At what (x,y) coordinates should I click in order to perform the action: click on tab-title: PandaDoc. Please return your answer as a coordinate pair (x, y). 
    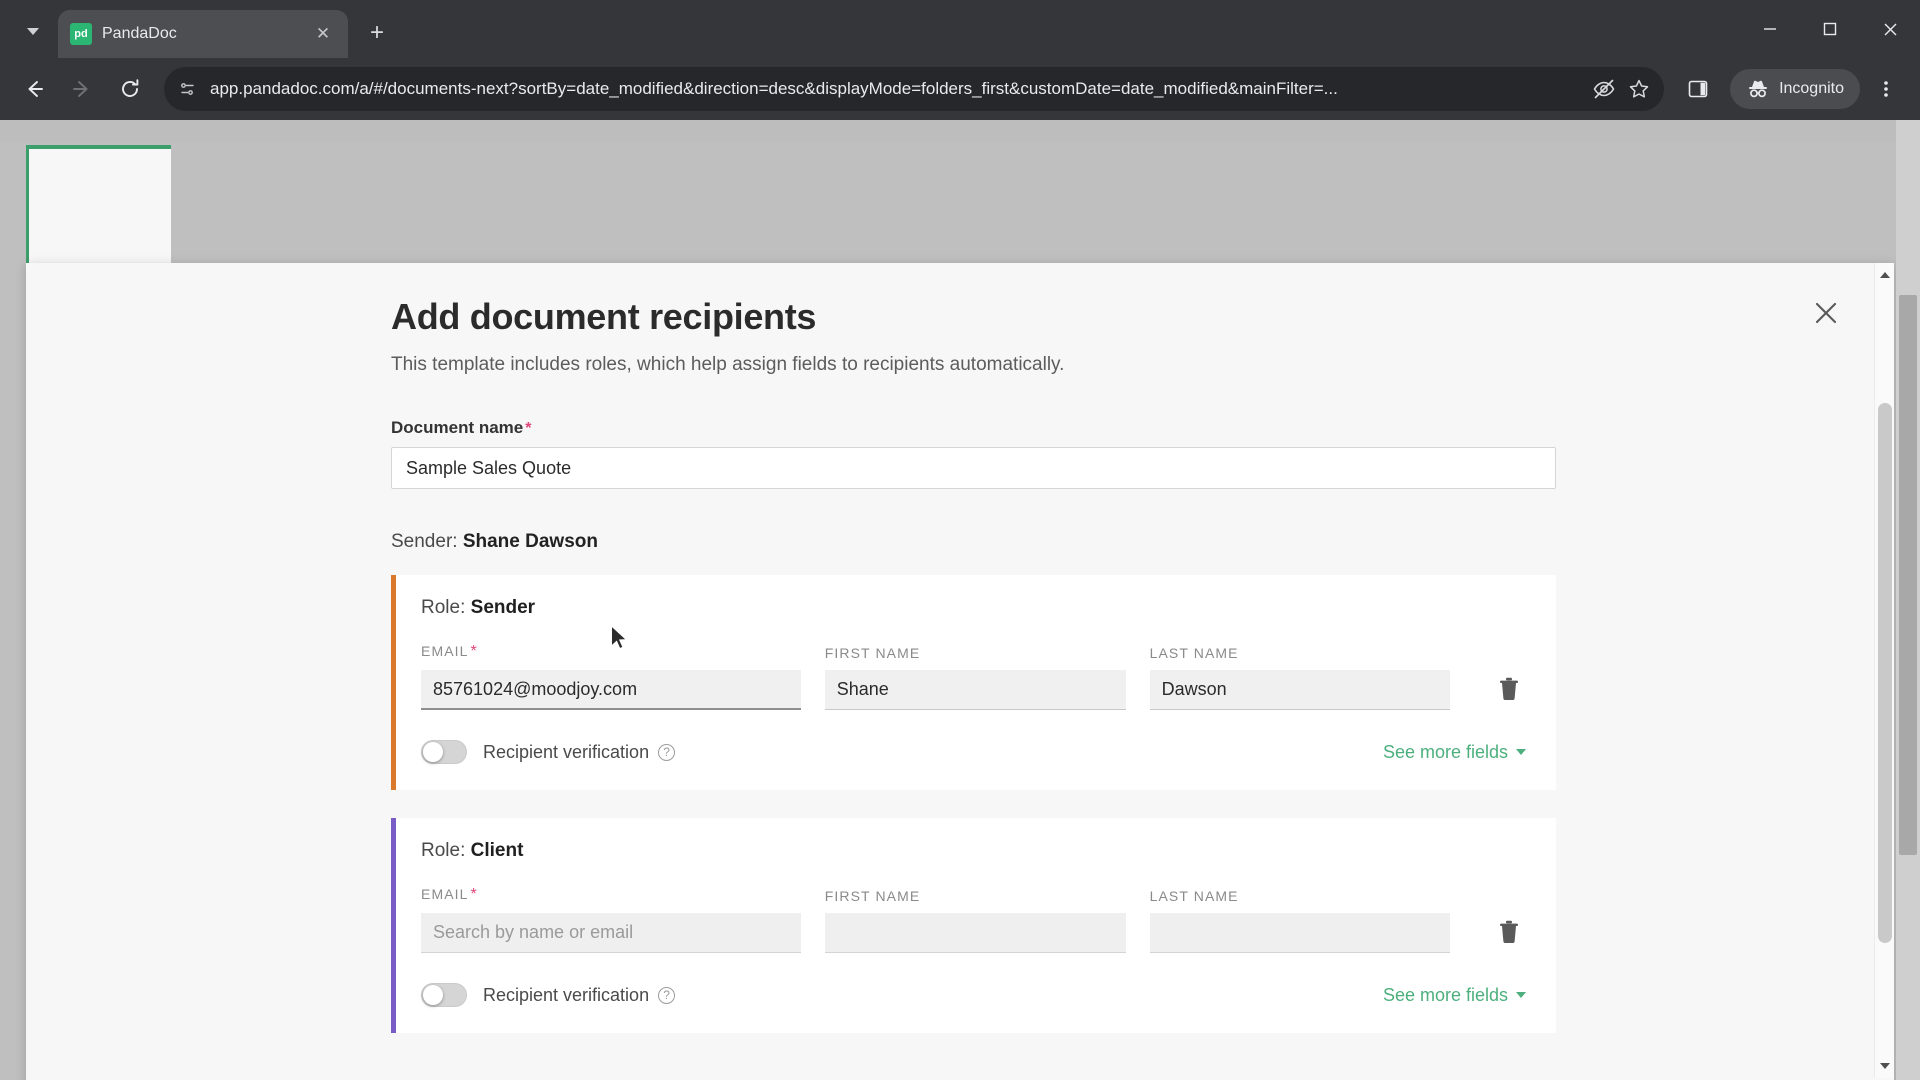
    Looking at the image, I should click on (139, 33).